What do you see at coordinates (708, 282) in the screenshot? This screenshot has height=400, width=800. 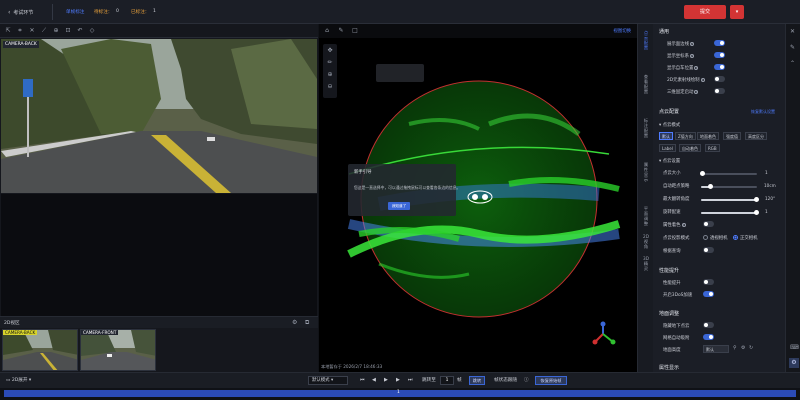 I see `toggle-perf-boost` at bounding box center [708, 282].